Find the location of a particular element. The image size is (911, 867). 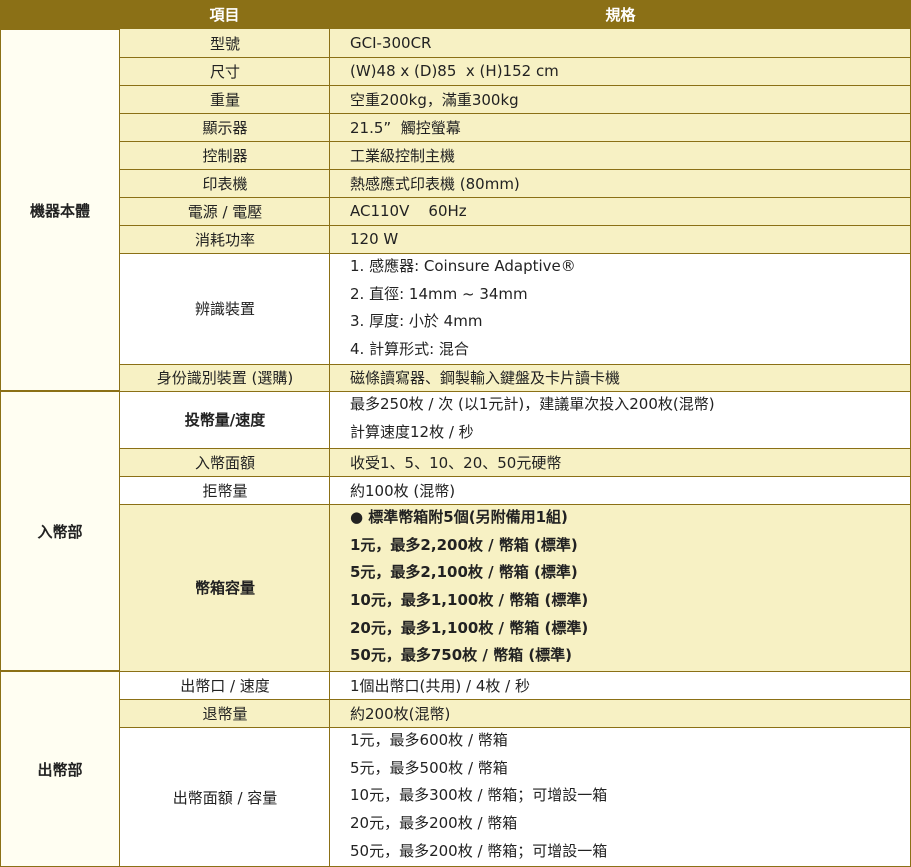

item-coin-speed: 投幣量/速度 is located at coordinates (225, 419).